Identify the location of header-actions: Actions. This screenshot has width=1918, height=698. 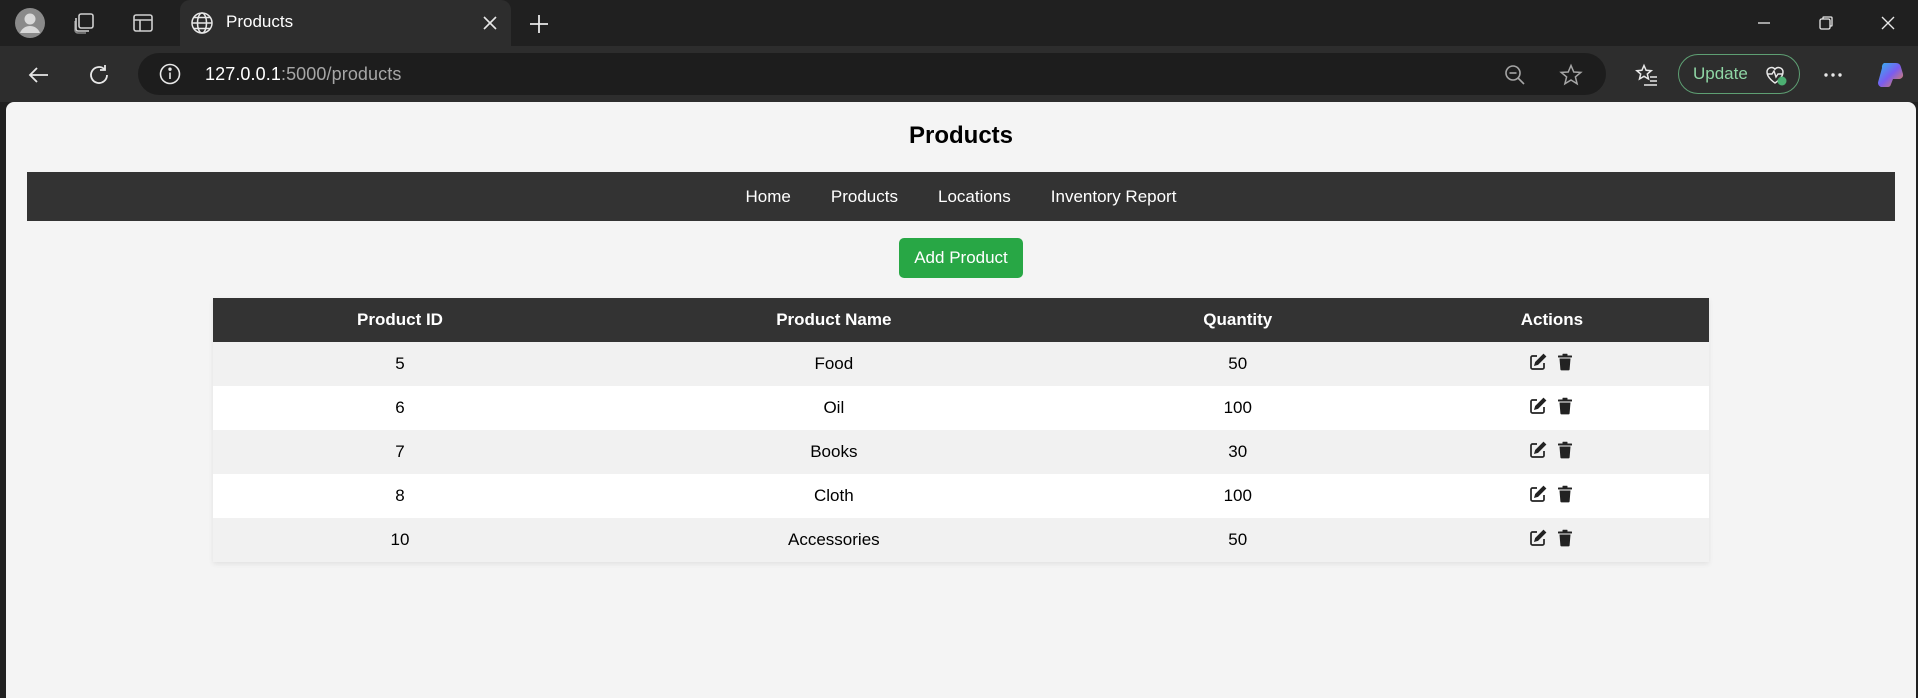
(1551, 320).